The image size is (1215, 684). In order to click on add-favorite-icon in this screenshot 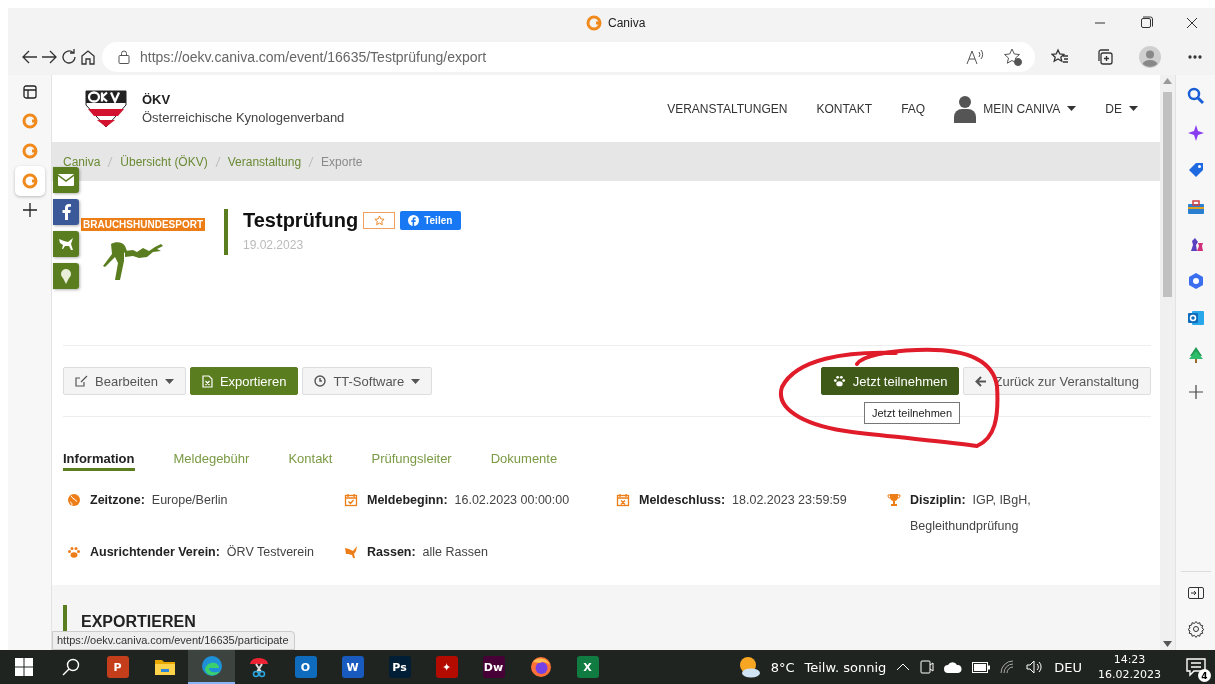, I will do `click(1013, 56)`.